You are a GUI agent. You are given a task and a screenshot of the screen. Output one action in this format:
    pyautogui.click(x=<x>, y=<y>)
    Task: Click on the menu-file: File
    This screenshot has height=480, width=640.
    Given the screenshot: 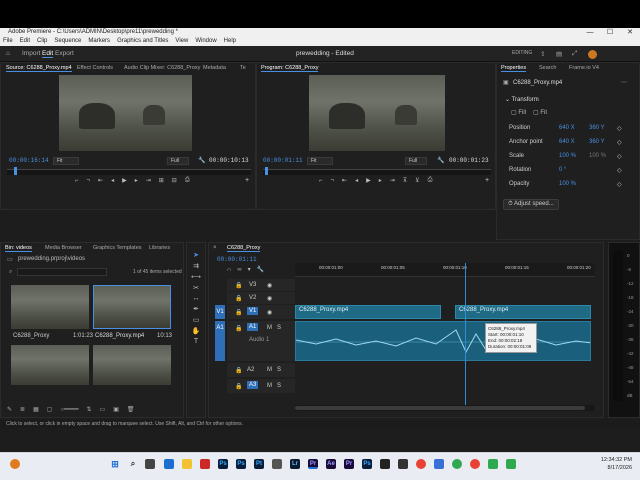 What is the action you would take?
    pyautogui.click(x=8, y=41)
    